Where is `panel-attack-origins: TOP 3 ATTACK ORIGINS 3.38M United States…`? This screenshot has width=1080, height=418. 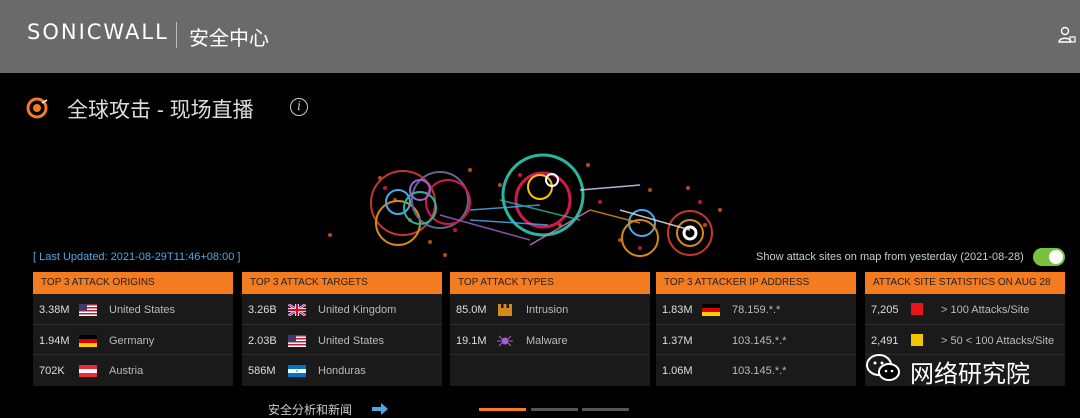 panel-attack-origins: TOP 3 ATTACK ORIGINS 3.38M United States… is located at coordinates (133, 329).